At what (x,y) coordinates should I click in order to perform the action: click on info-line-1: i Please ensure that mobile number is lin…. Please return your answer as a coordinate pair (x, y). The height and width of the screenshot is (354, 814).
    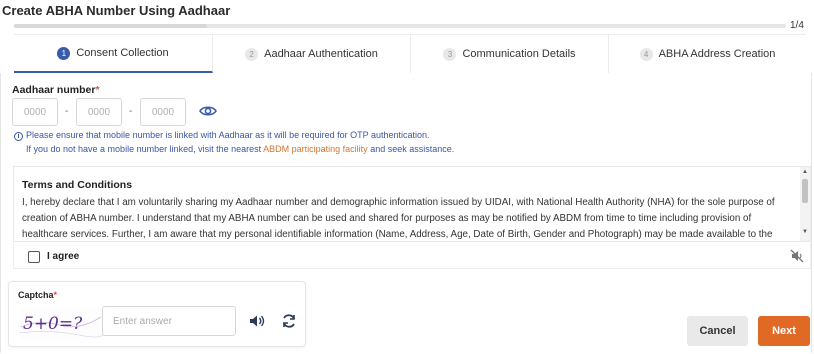
    Looking at the image, I should click on (222, 135).